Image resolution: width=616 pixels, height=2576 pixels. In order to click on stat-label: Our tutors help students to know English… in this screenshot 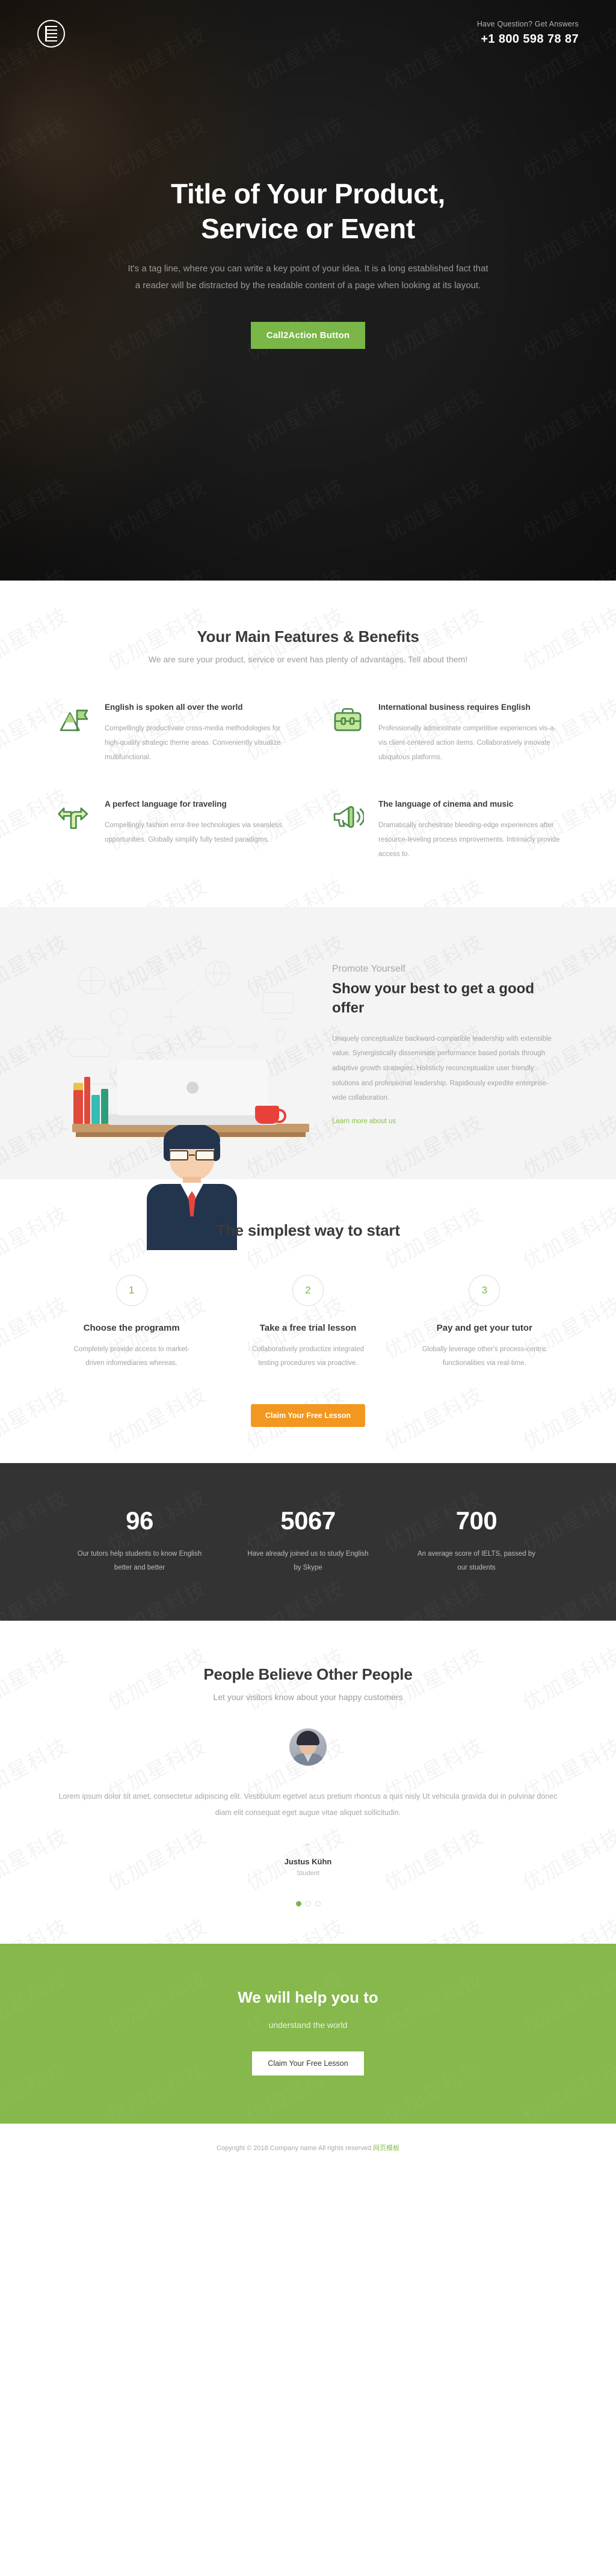, I will do `click(139, 1560)`.